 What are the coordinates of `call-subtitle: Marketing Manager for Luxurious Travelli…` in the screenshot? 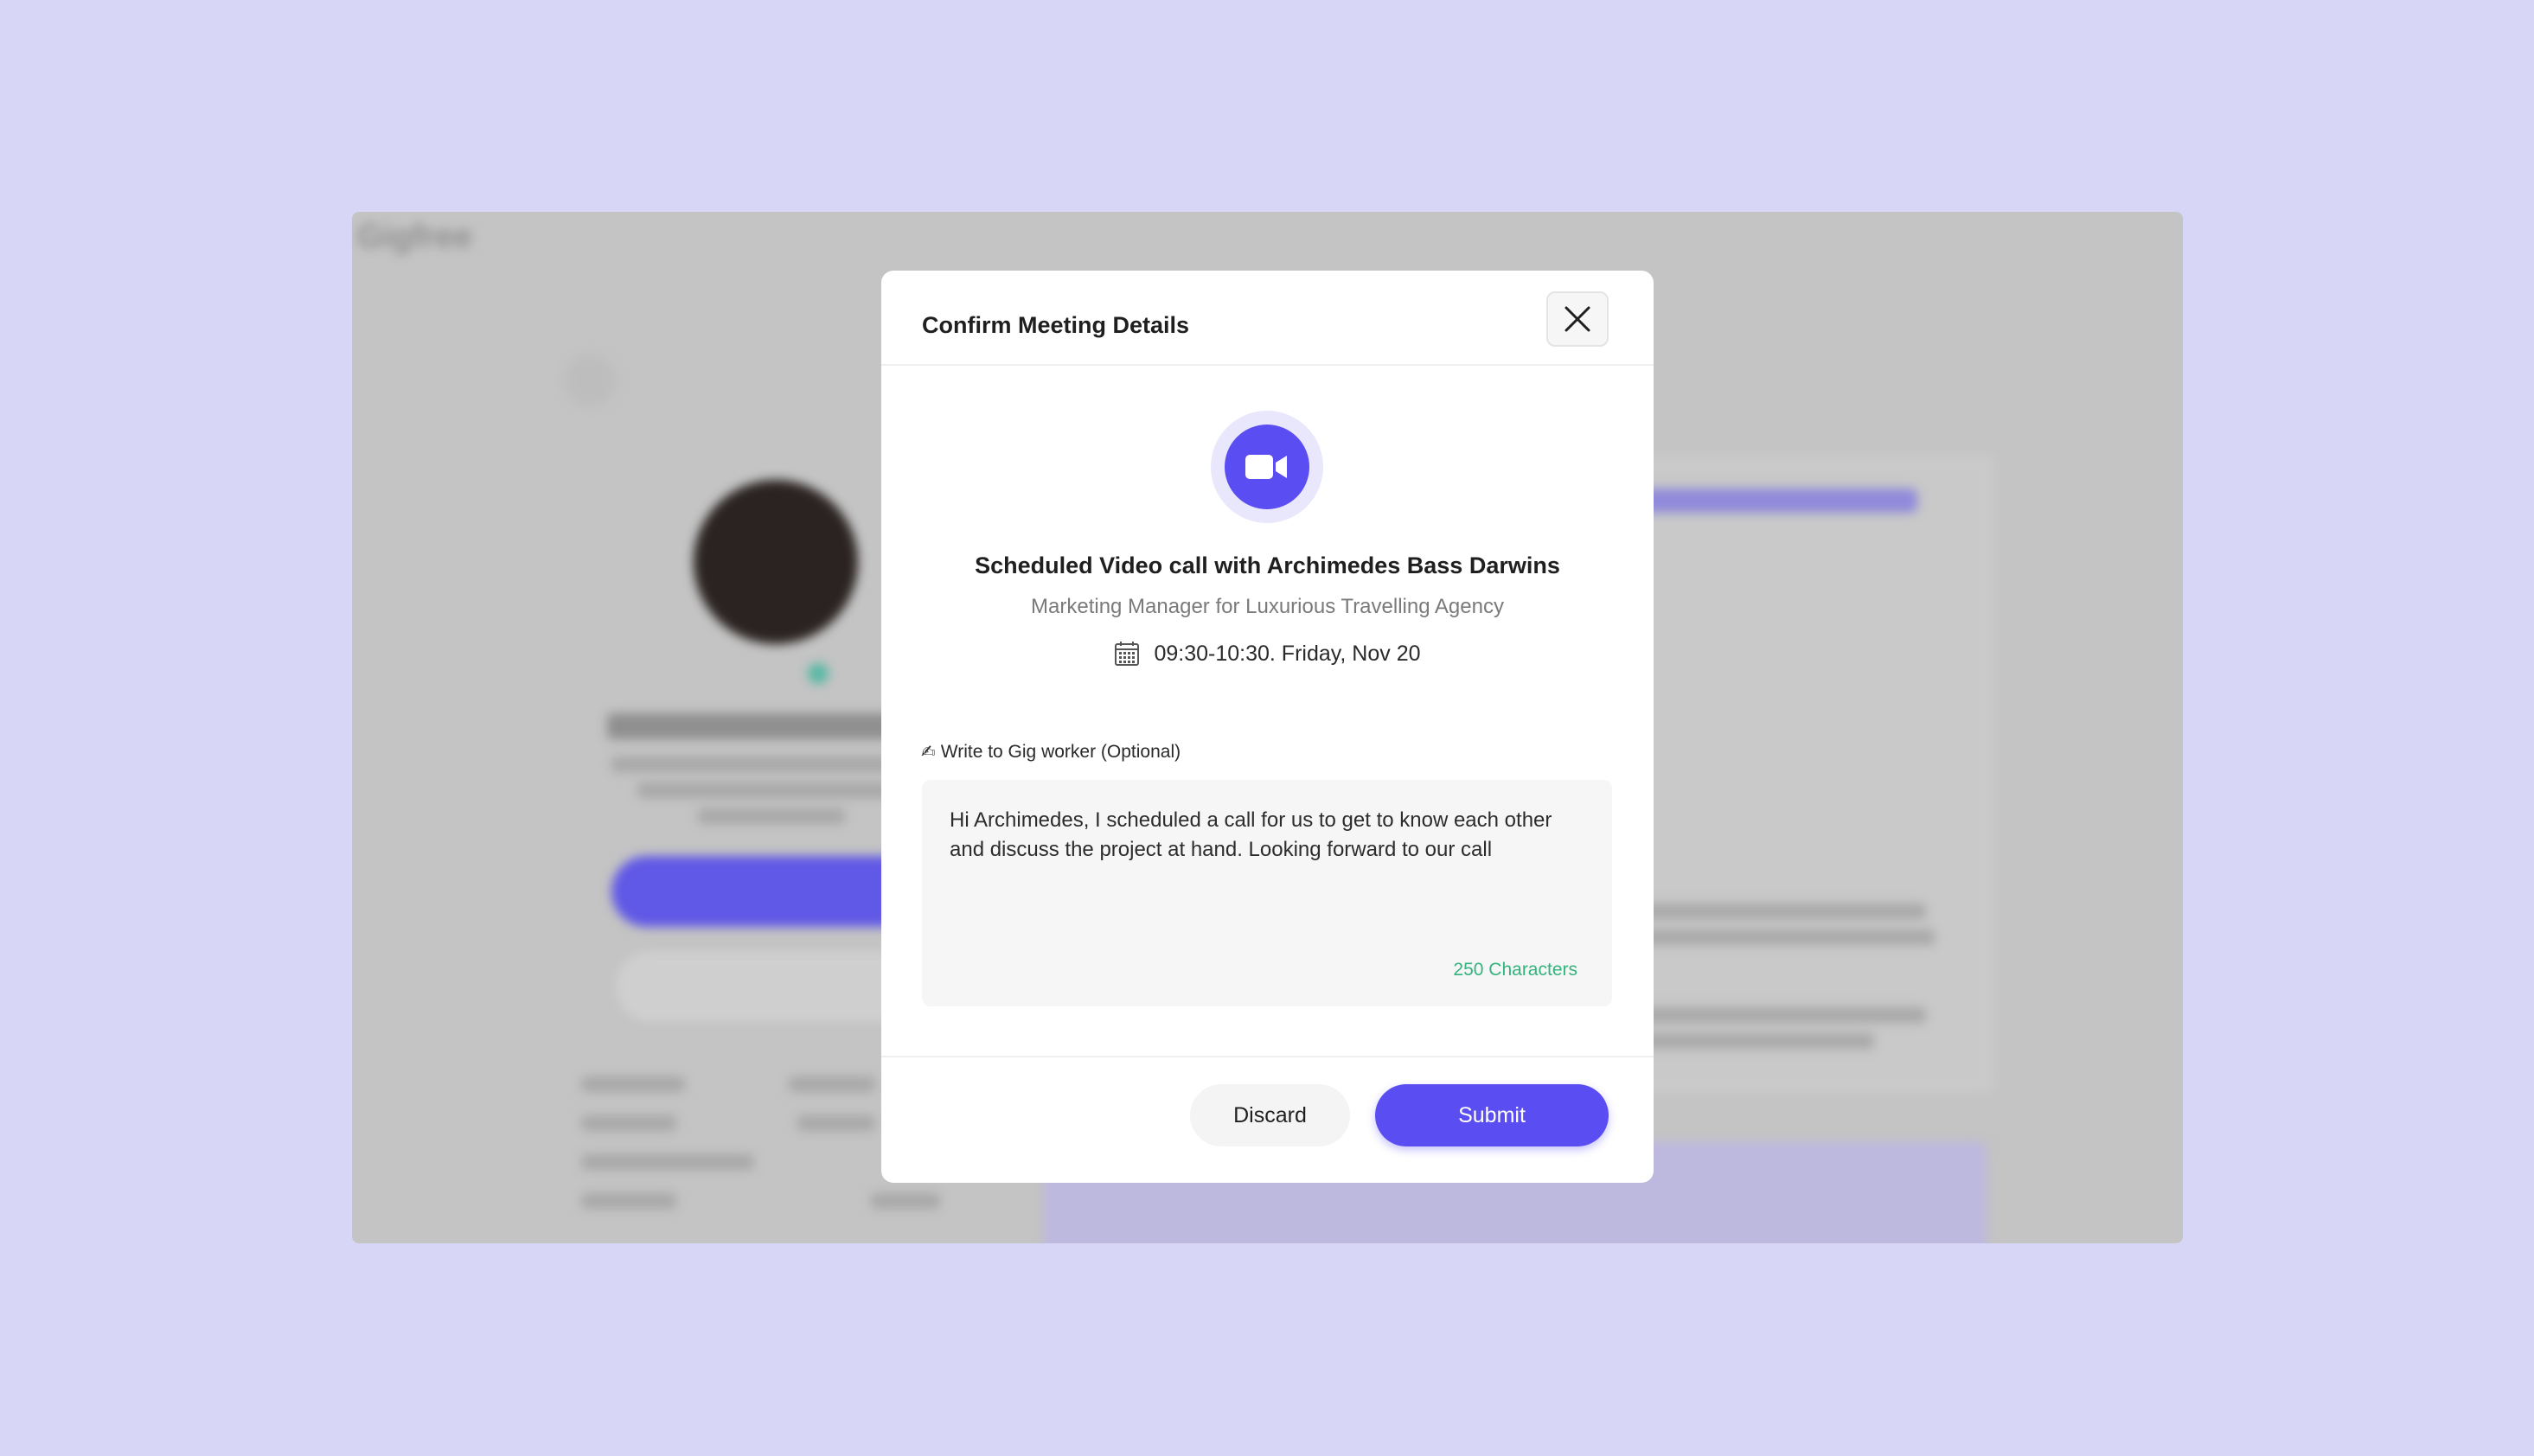 It's located at (1268, 606).